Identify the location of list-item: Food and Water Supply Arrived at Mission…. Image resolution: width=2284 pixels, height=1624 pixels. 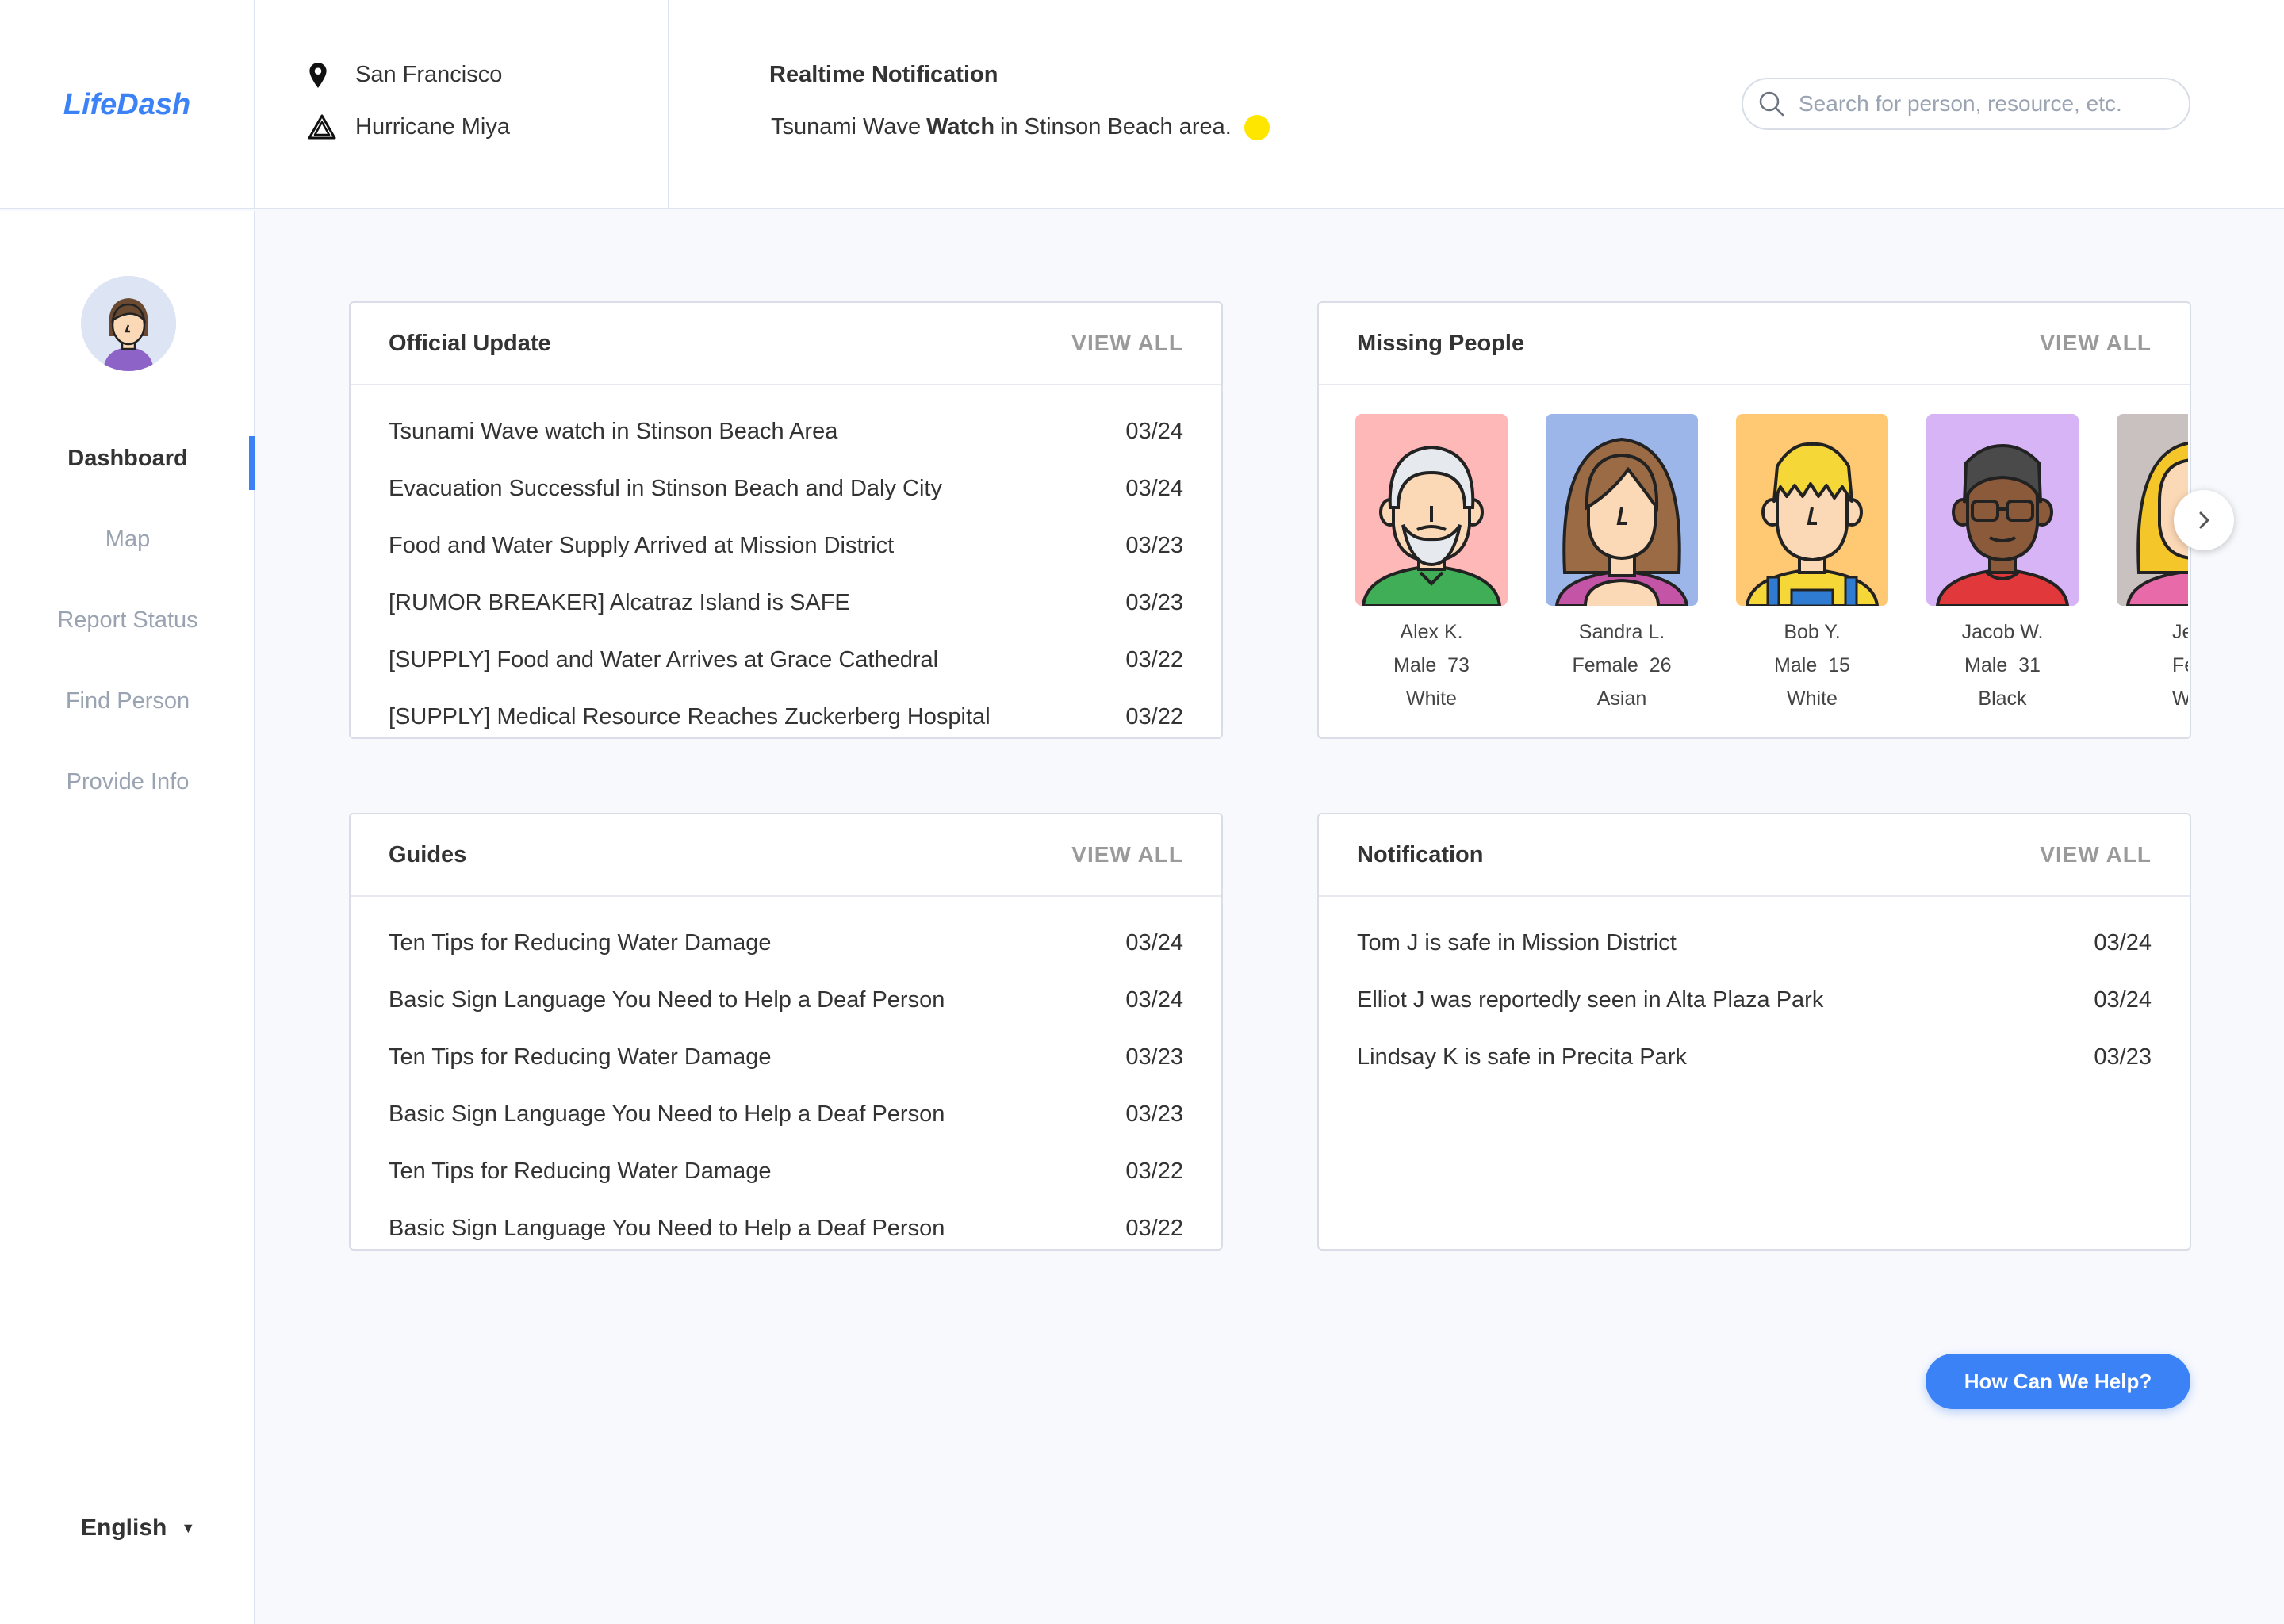
(786, 545).